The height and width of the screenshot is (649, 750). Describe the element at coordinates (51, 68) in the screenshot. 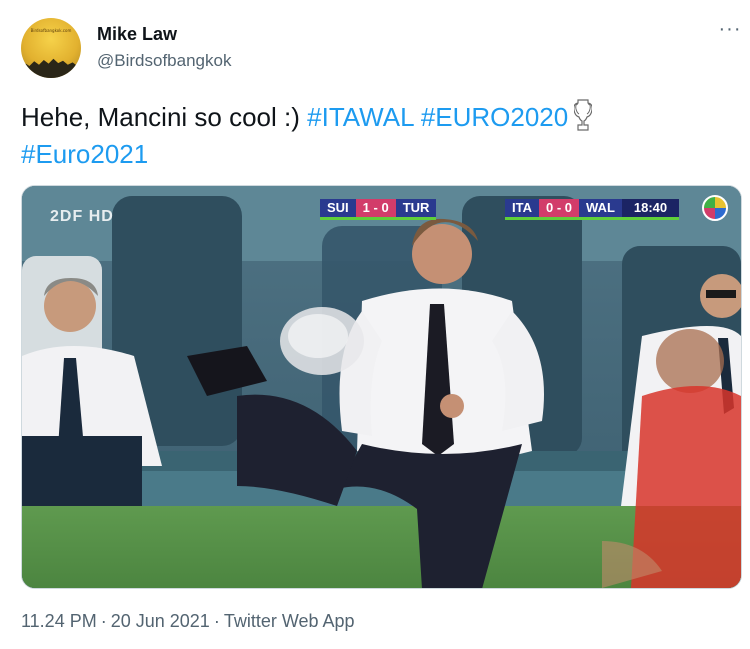

I see `avatar-skyline` at that location.